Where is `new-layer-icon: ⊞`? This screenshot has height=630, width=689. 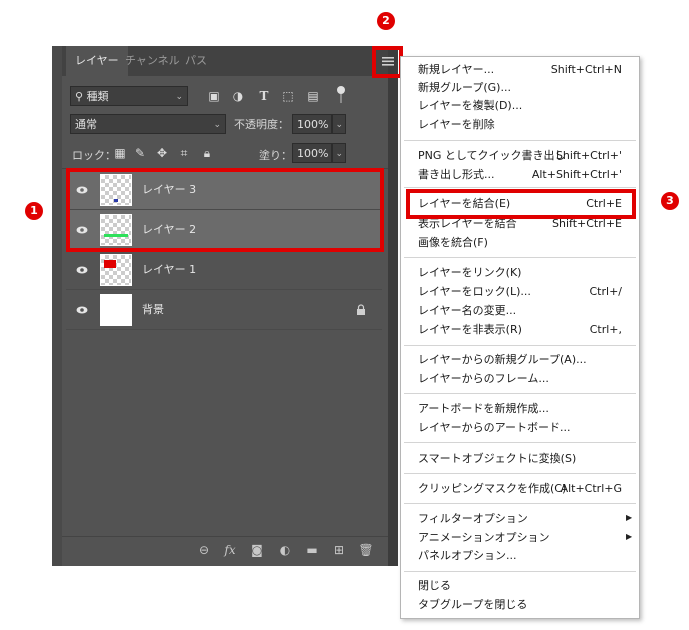 new-layer-icon: ⊞ is located at coordinates (339, 550).